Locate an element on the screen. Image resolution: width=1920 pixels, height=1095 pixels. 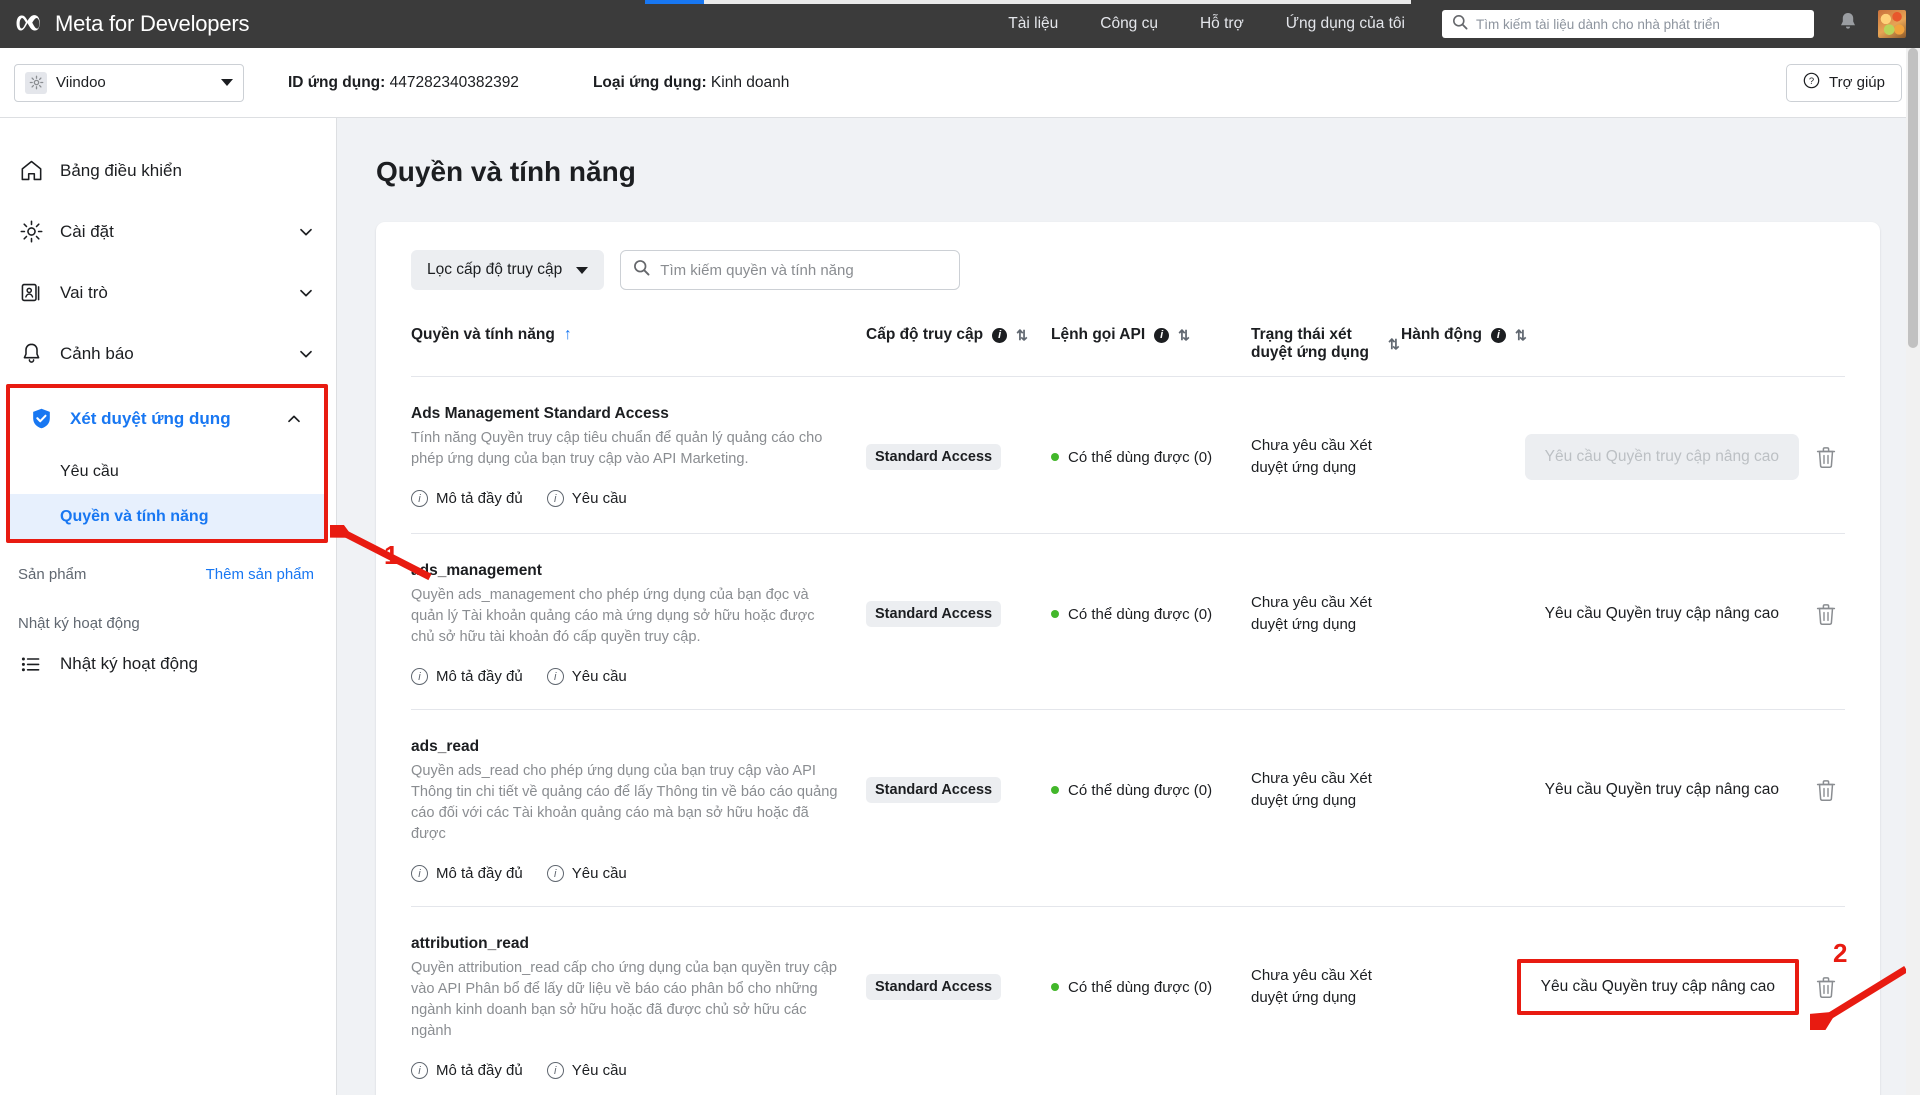
top-nav-docs: Tài liệu is located at coordinates (1033, 24).